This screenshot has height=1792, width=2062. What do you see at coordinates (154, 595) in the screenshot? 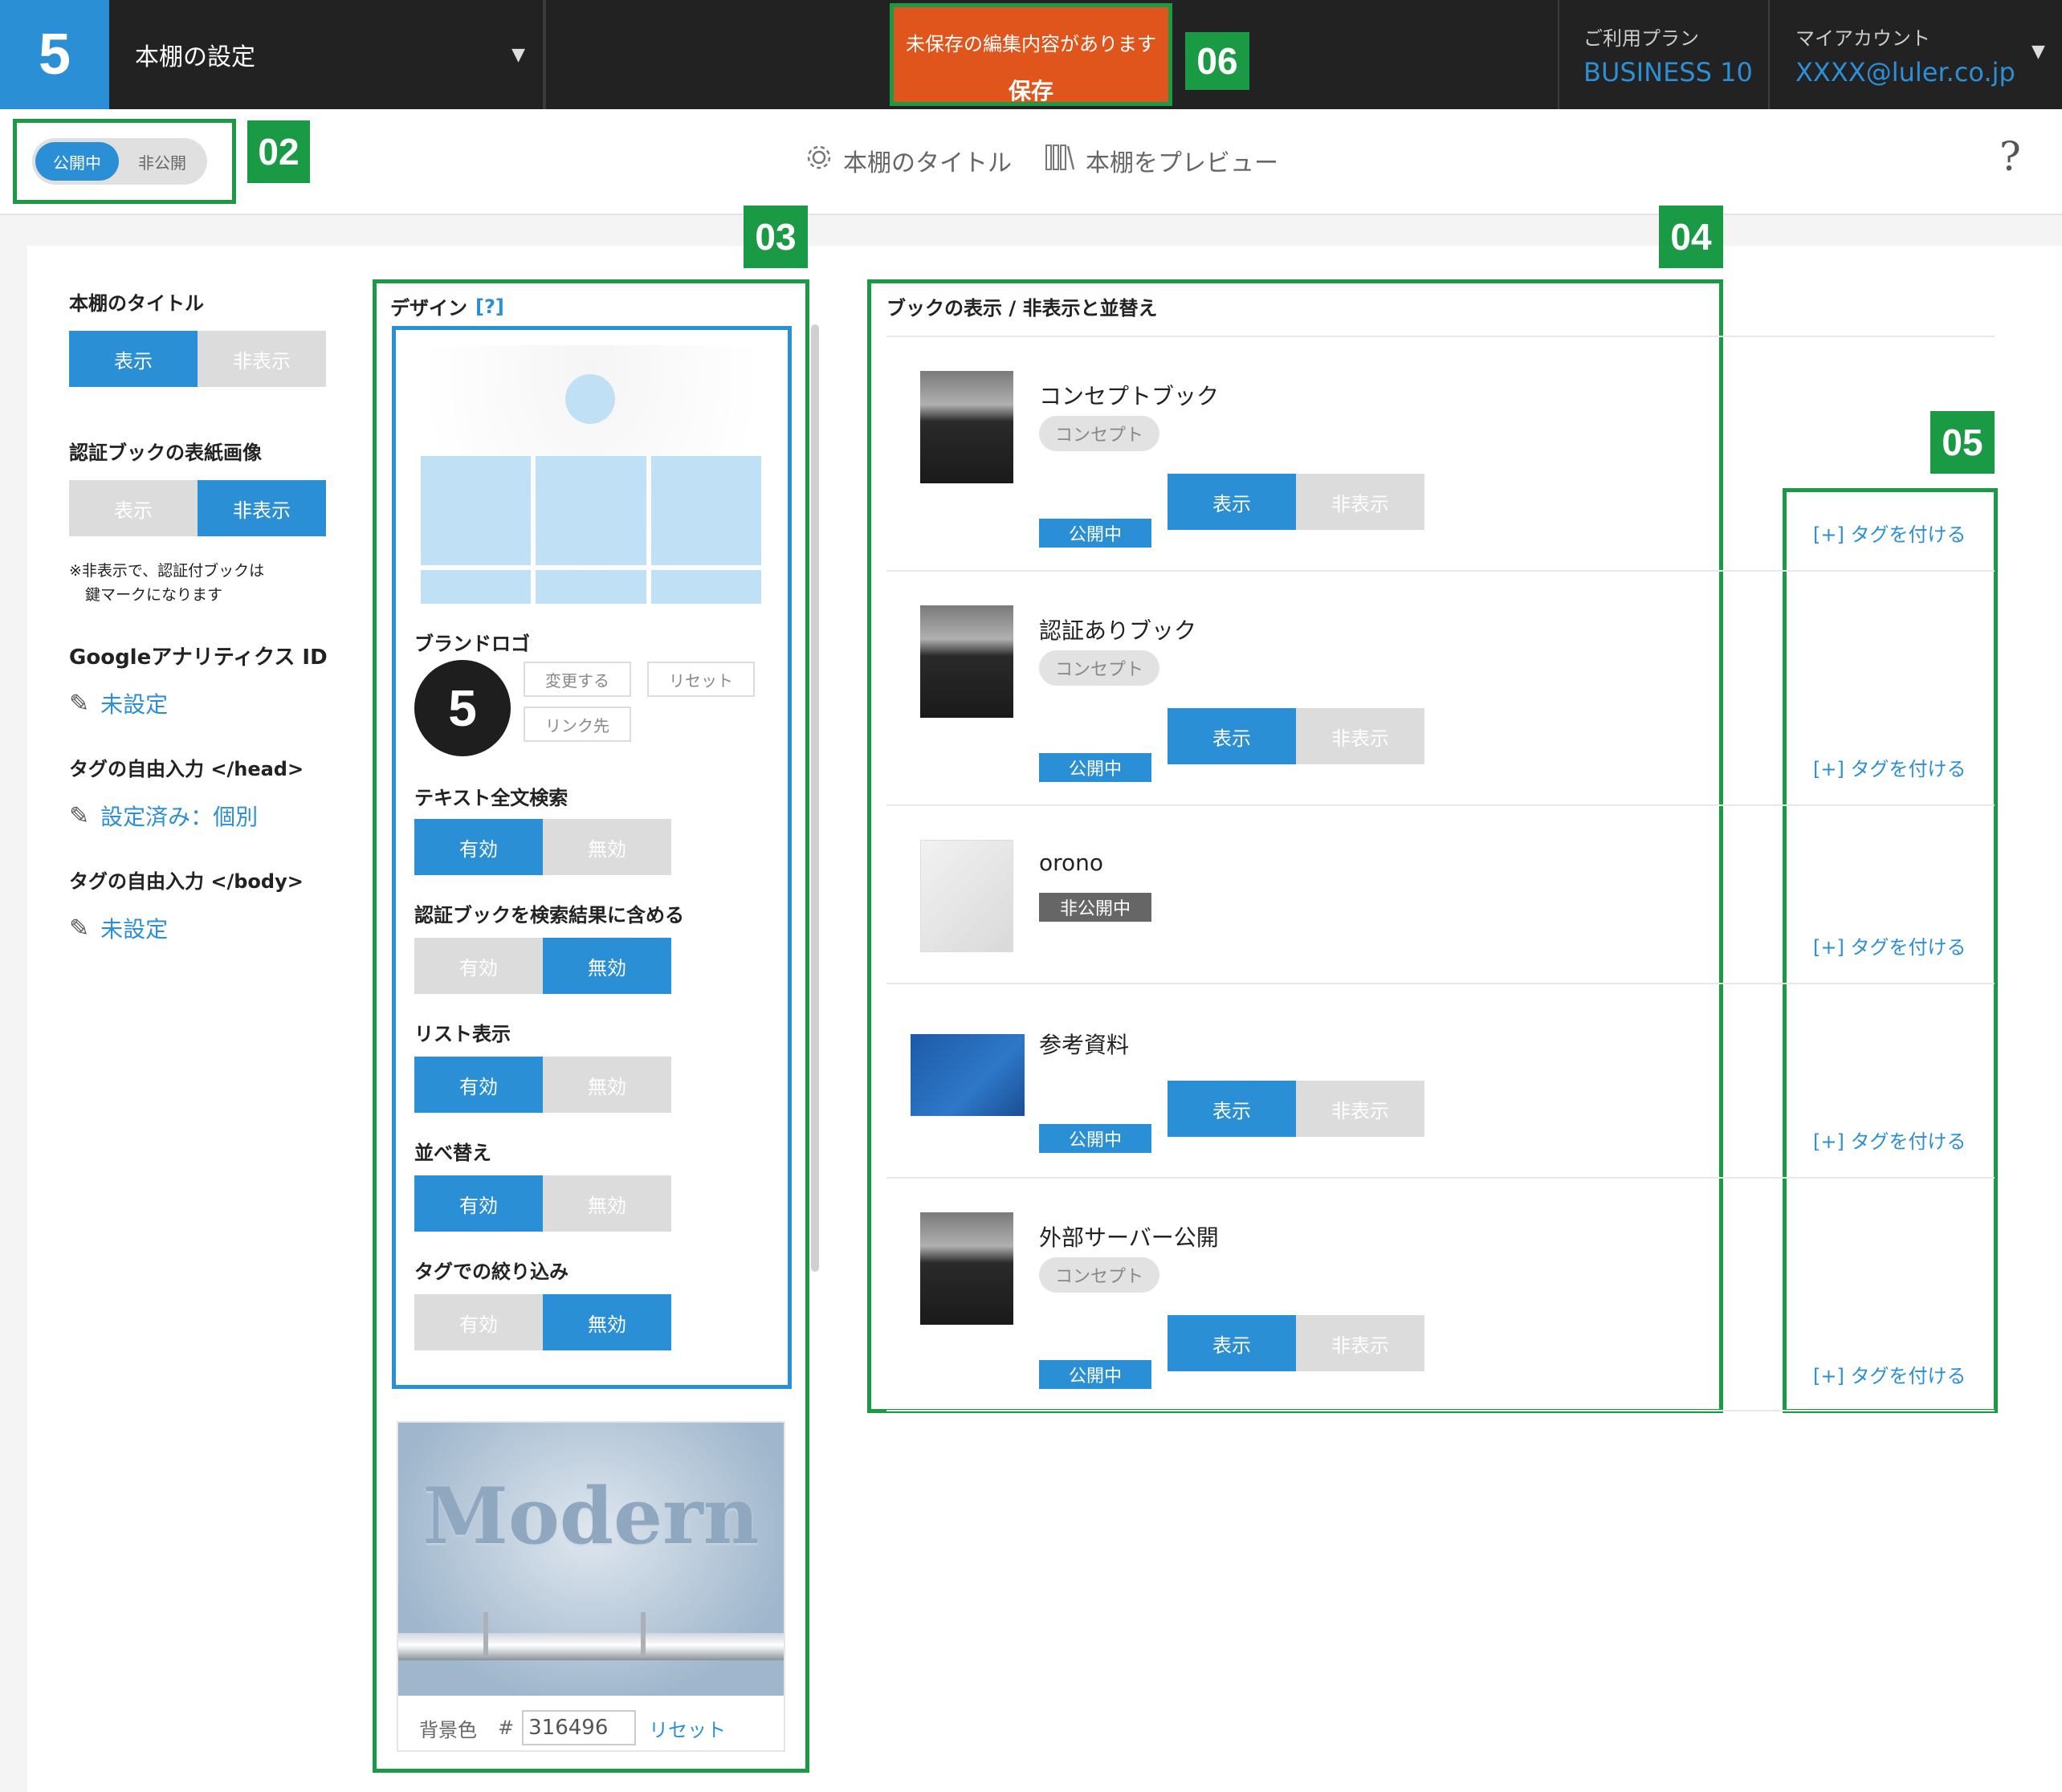
I see `cover-note-line-2: 鍵マークになります` at bounding box center [154, 595].